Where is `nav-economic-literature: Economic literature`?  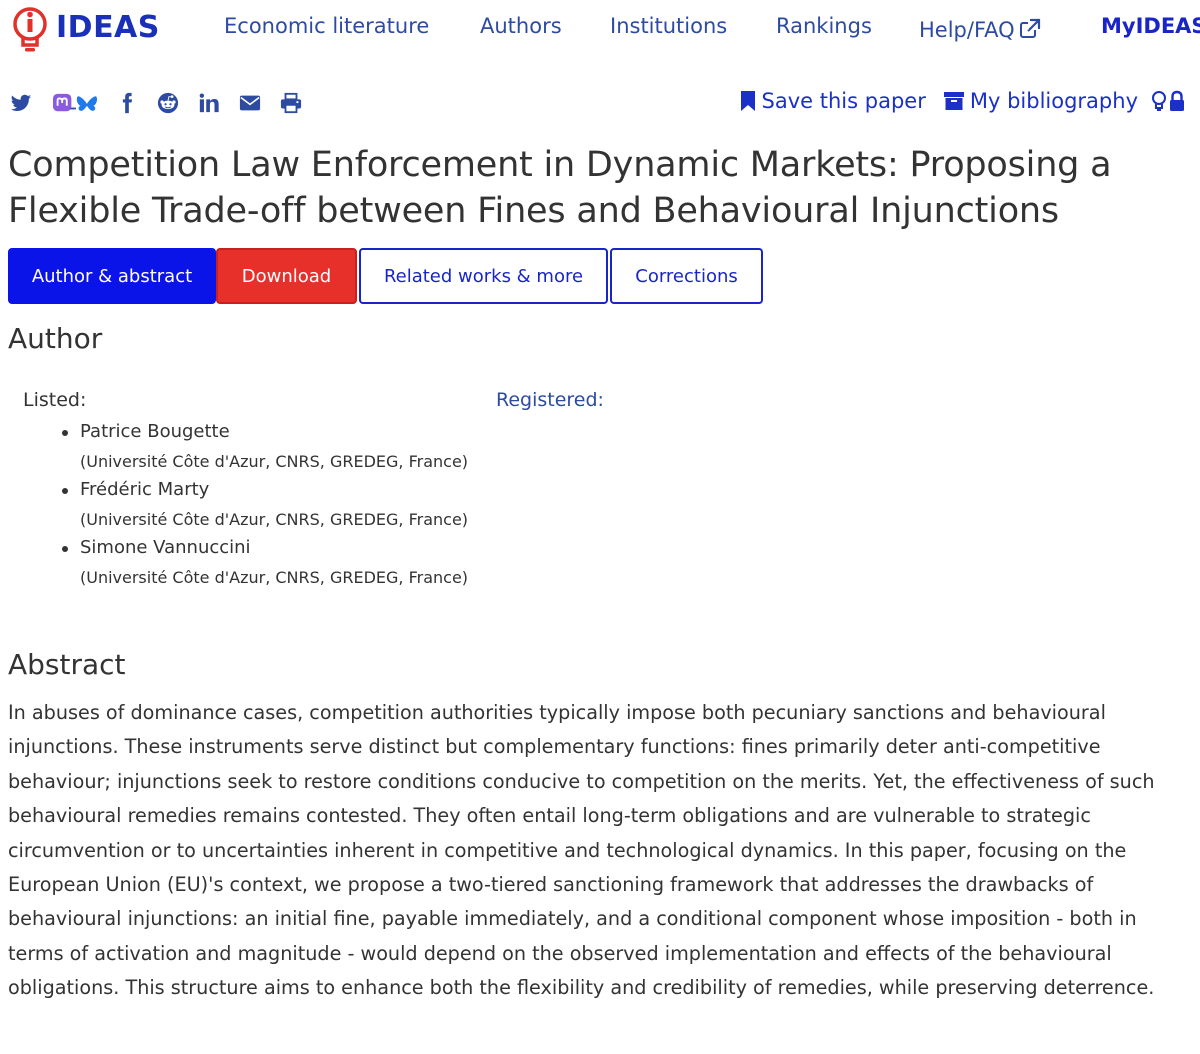 nav-economic-literature: Economic literature is located at coordinates (326, 30).